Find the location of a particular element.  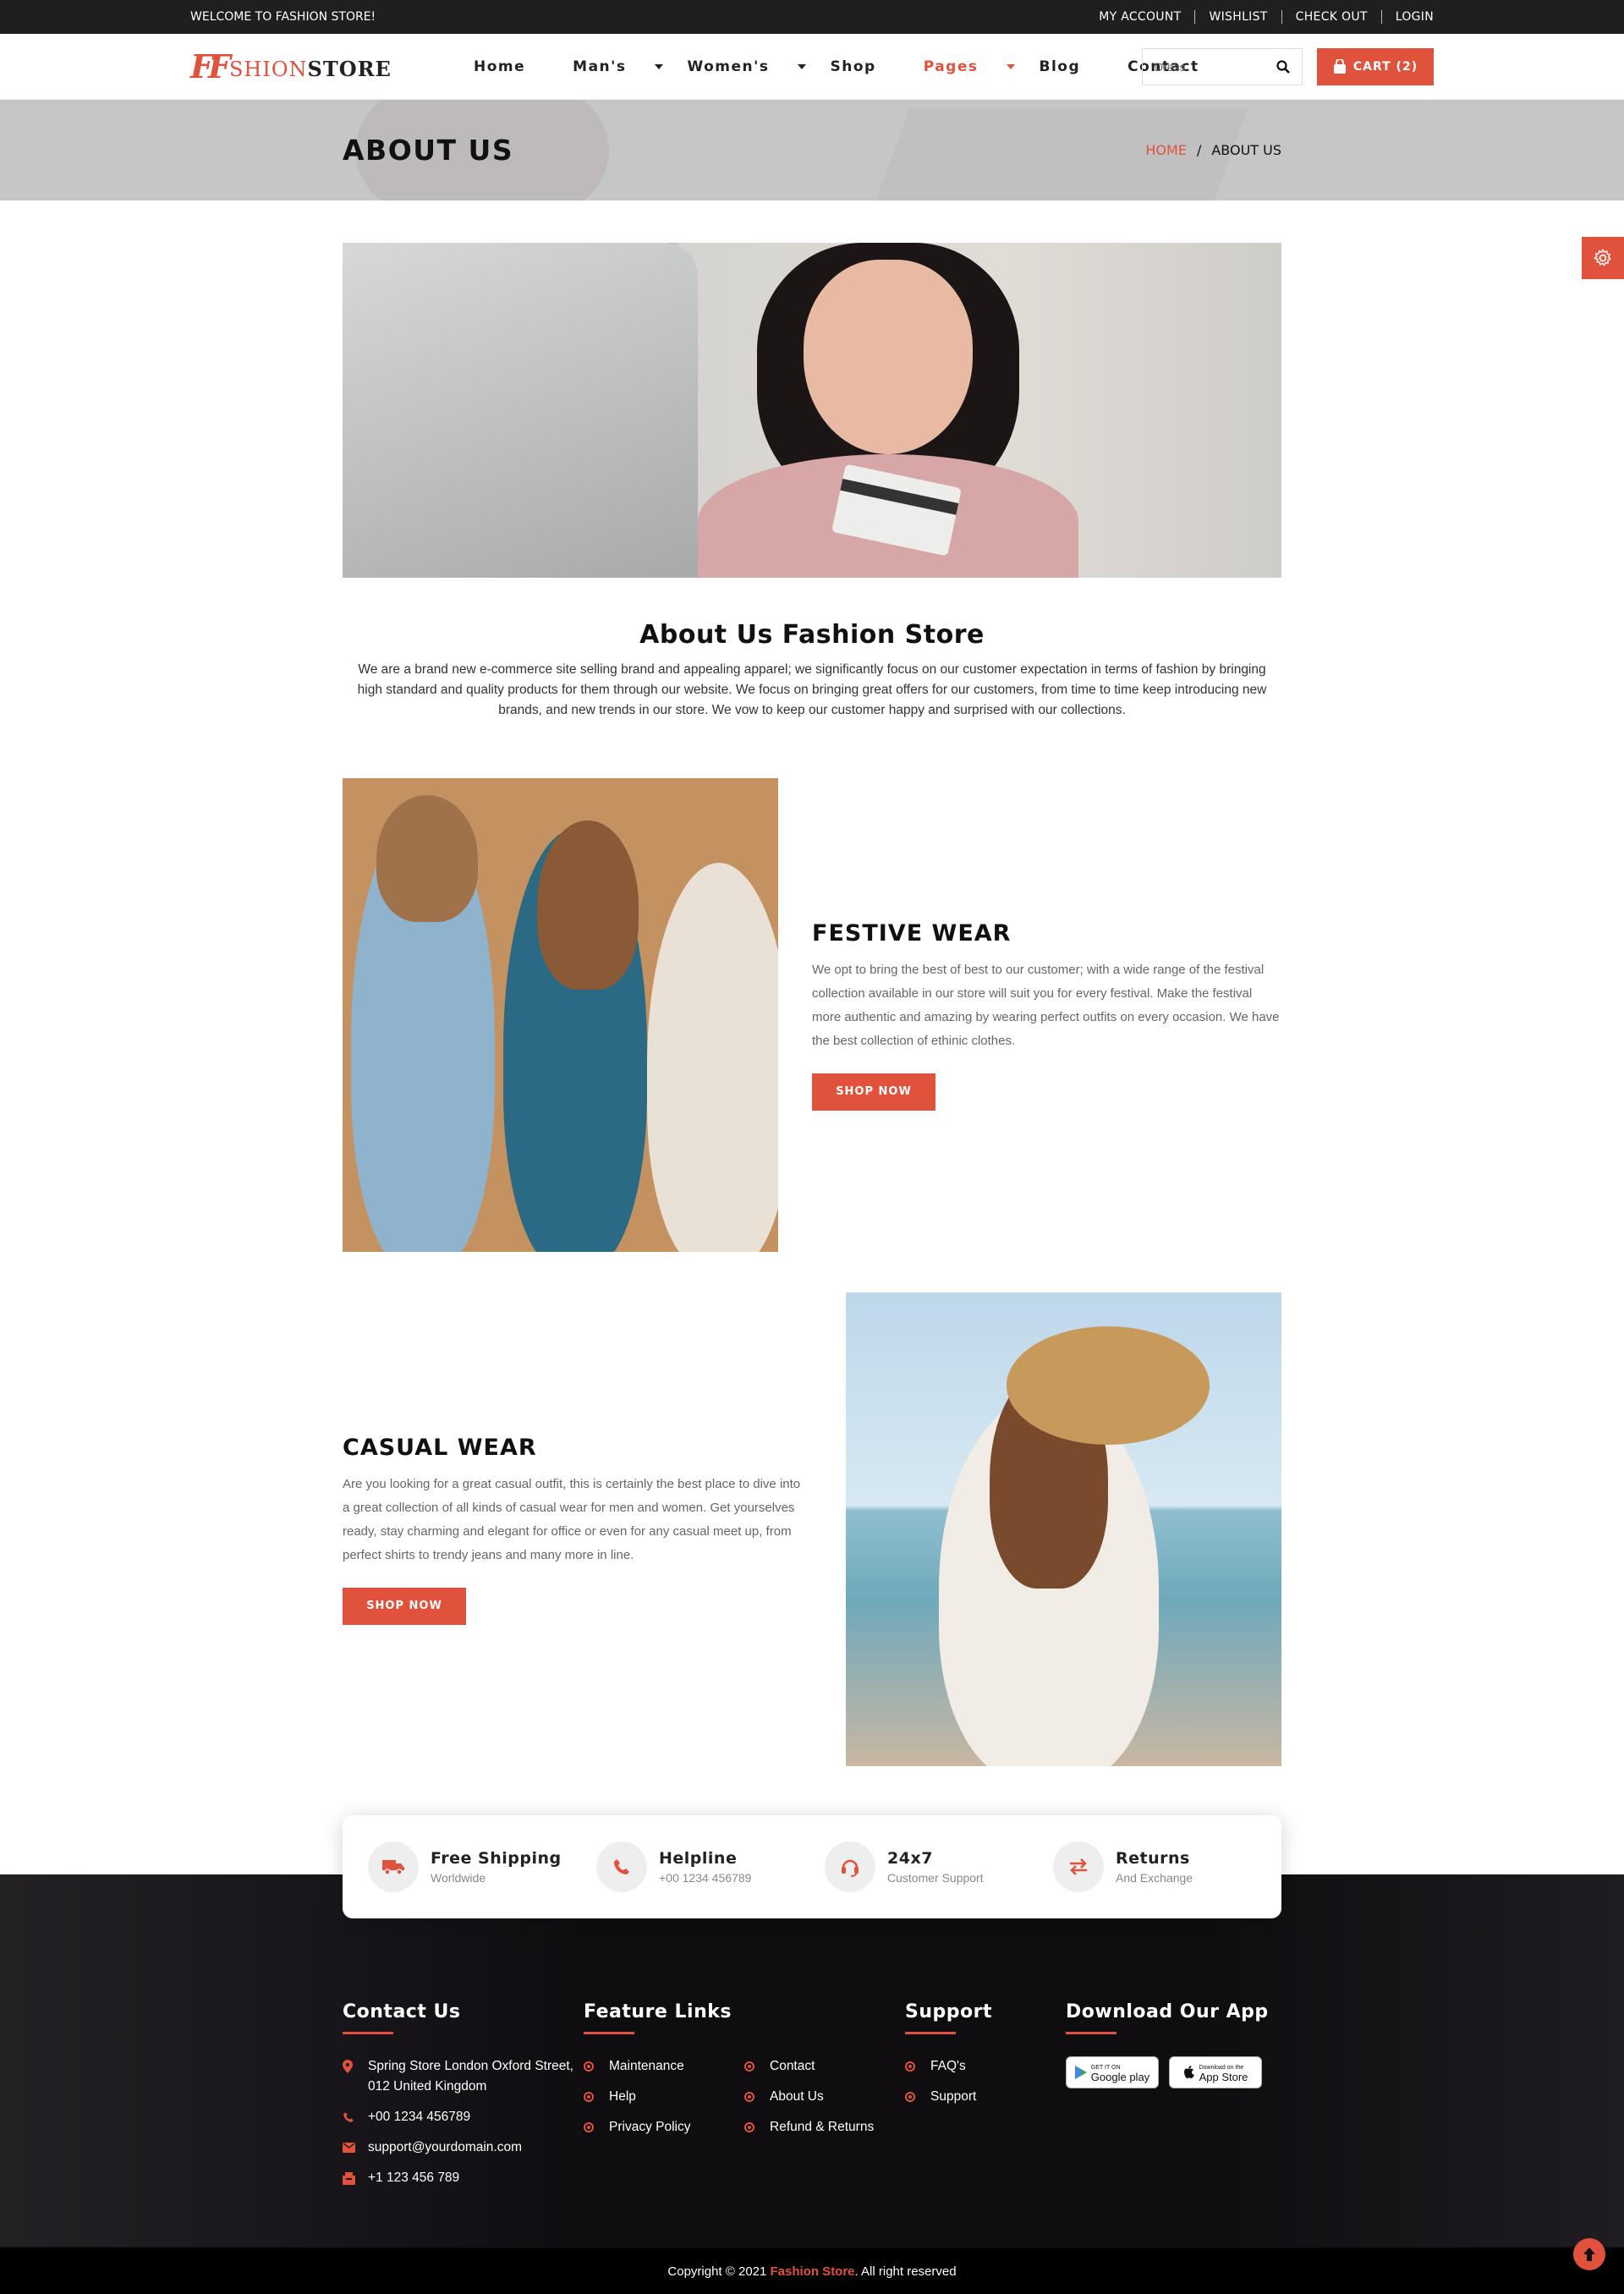

nav-blog: Blog is located at coordinates (1071, 66).